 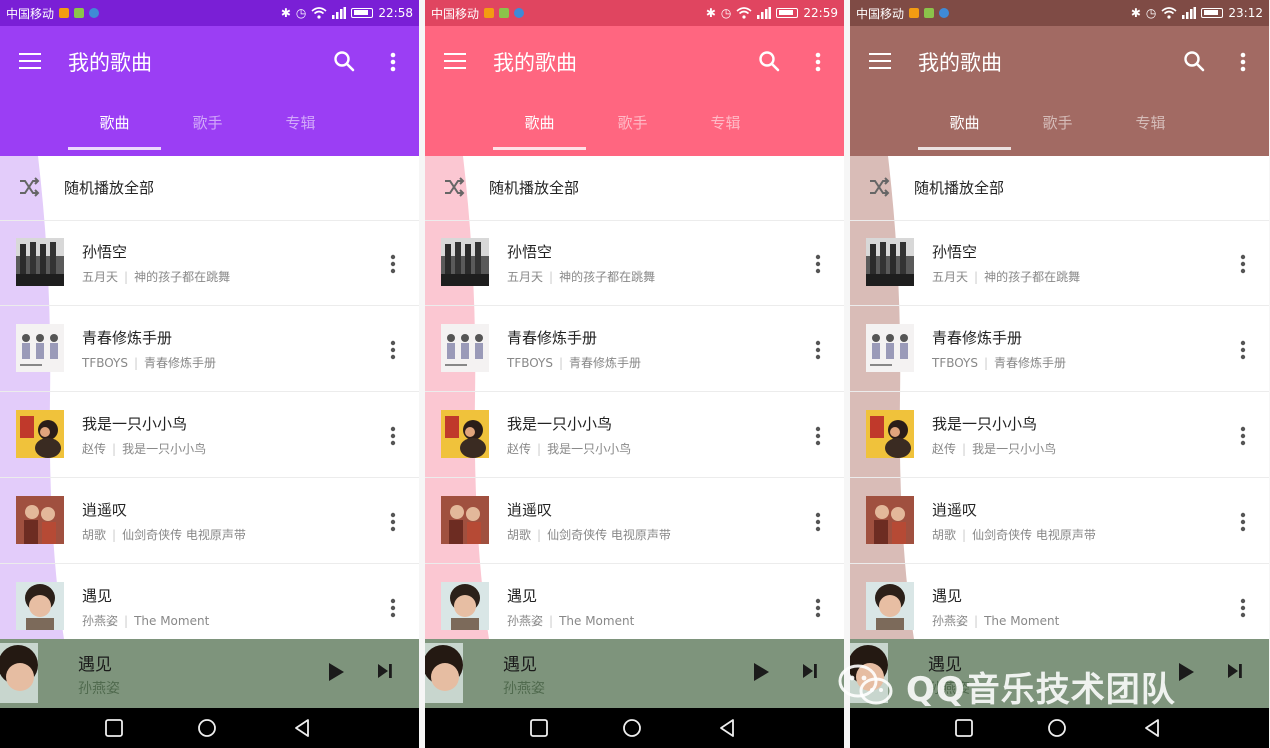 What do you see at coordinates (105, 510) in the screenshot?
I see `song-title: 逍遥叹` at bounding box center [105, 510].